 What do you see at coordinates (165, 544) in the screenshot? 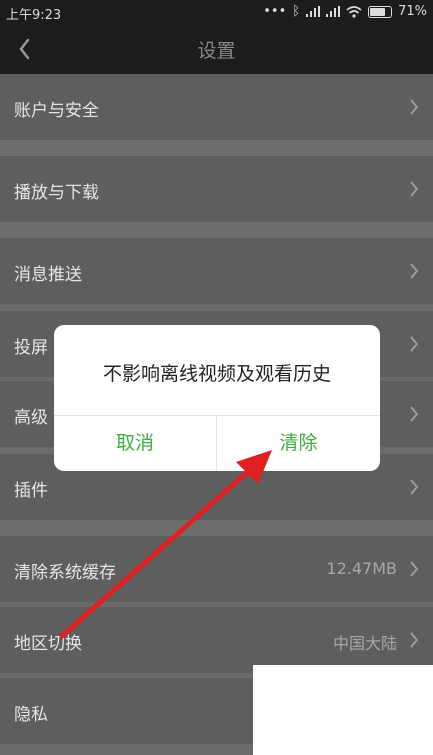
I see `annotation-arrow` at bounding box center [165, 544].